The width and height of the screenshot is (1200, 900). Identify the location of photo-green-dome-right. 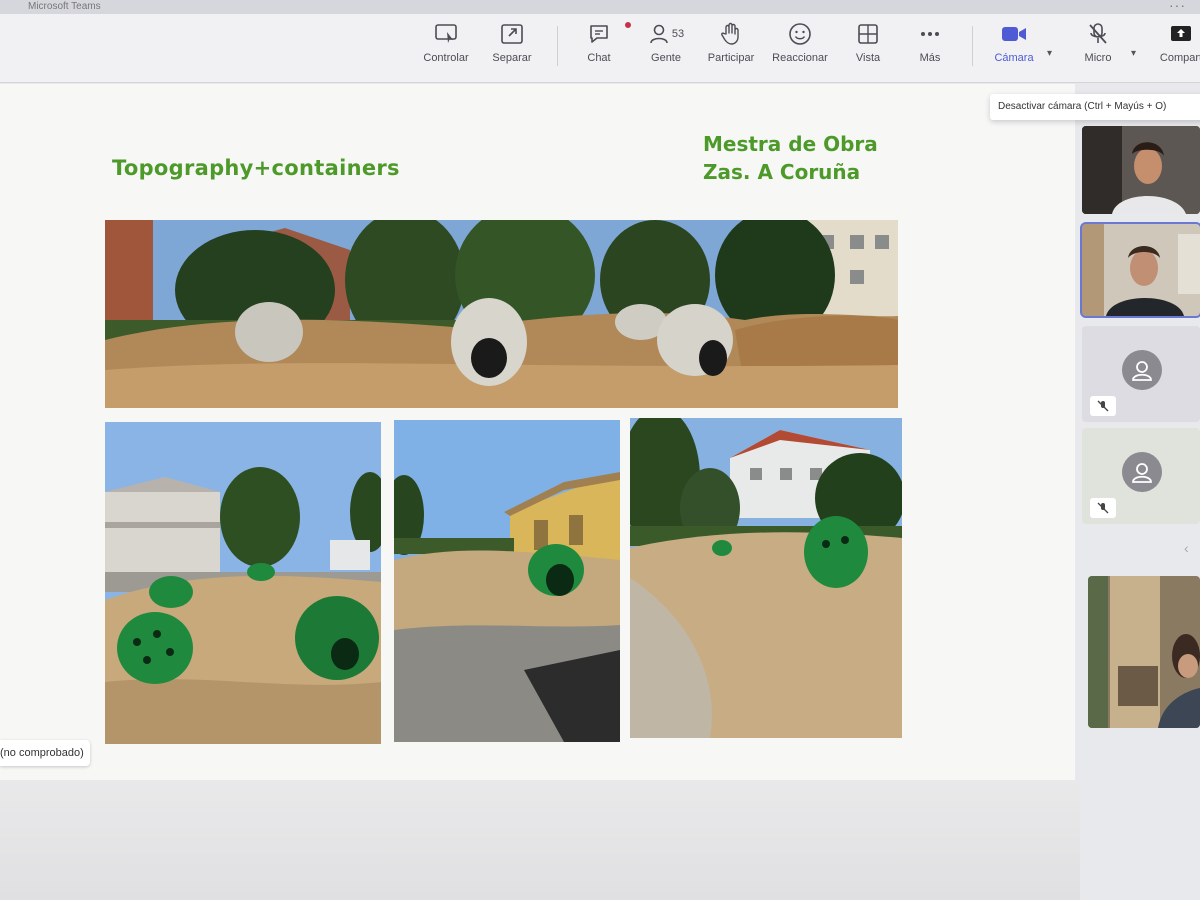
(766, 578).